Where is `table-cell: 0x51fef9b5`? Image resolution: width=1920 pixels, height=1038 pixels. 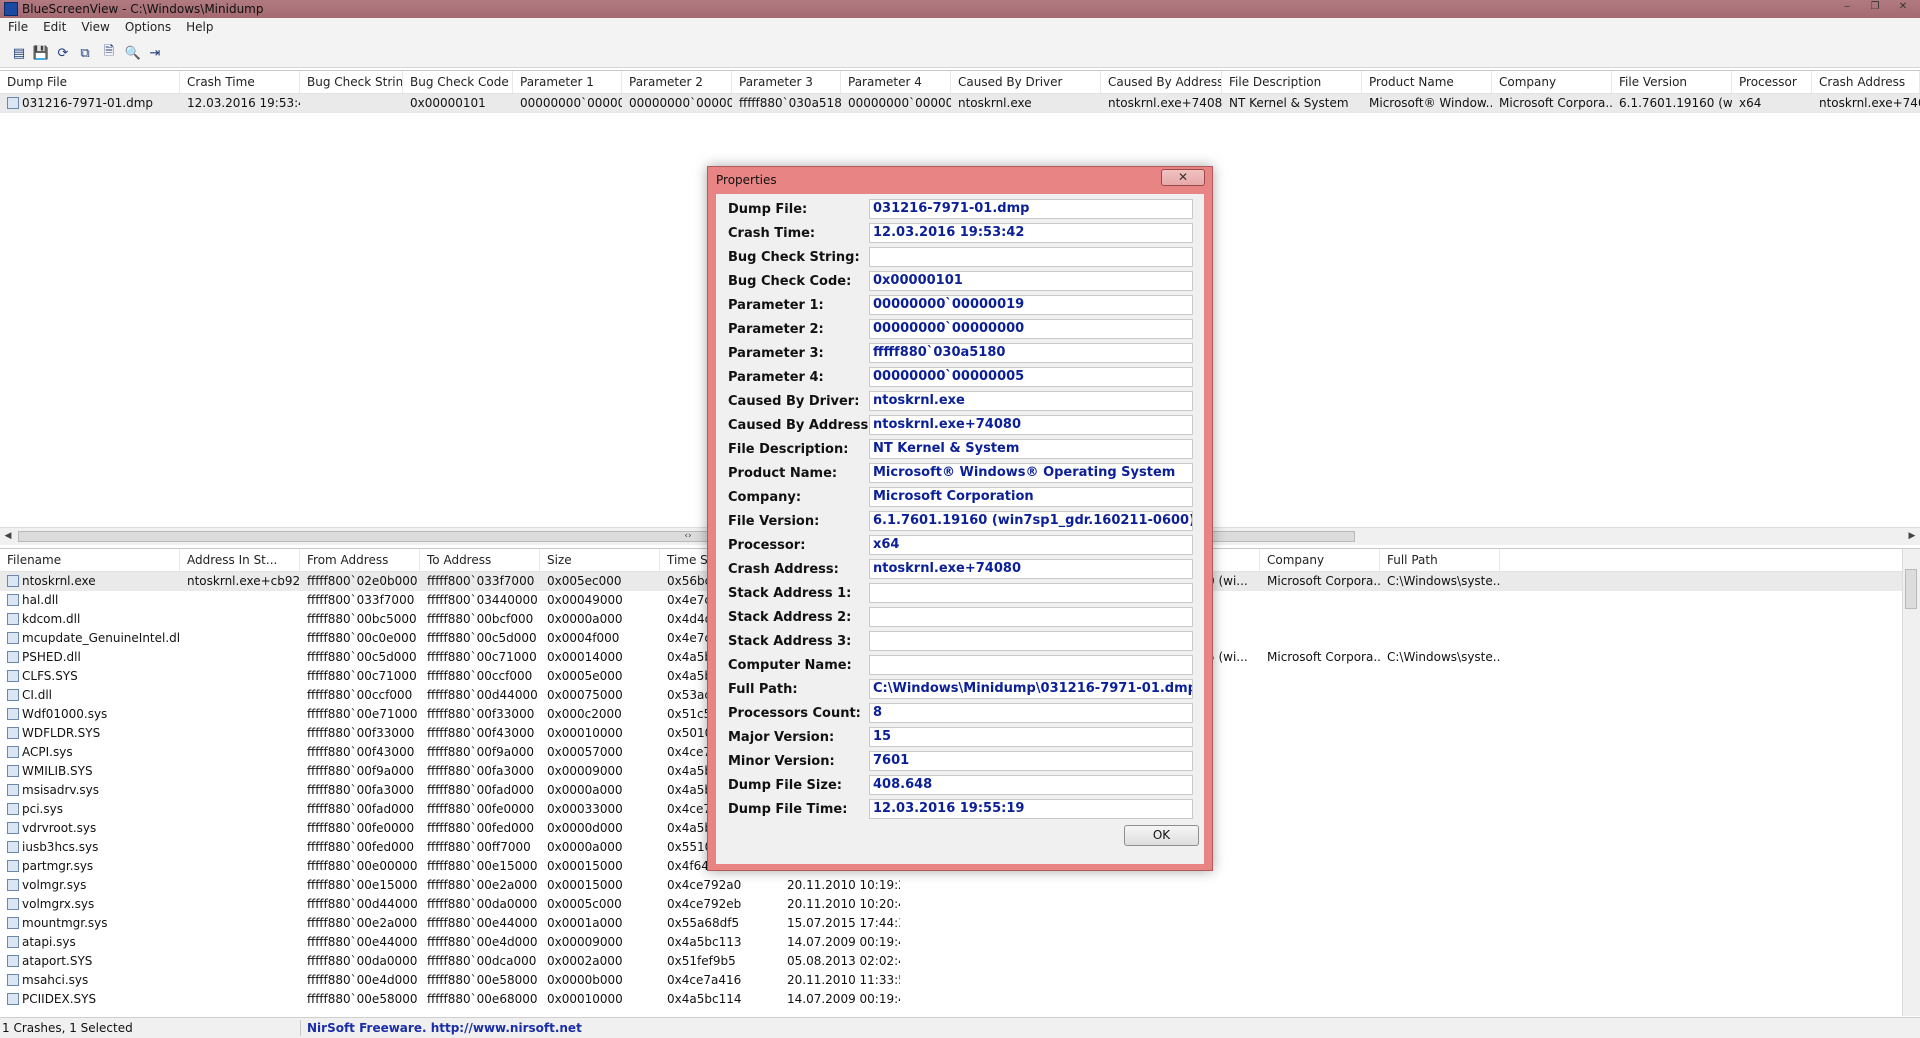
table-cell: 0x51fef9b5 is located at coordinates (720, 961).